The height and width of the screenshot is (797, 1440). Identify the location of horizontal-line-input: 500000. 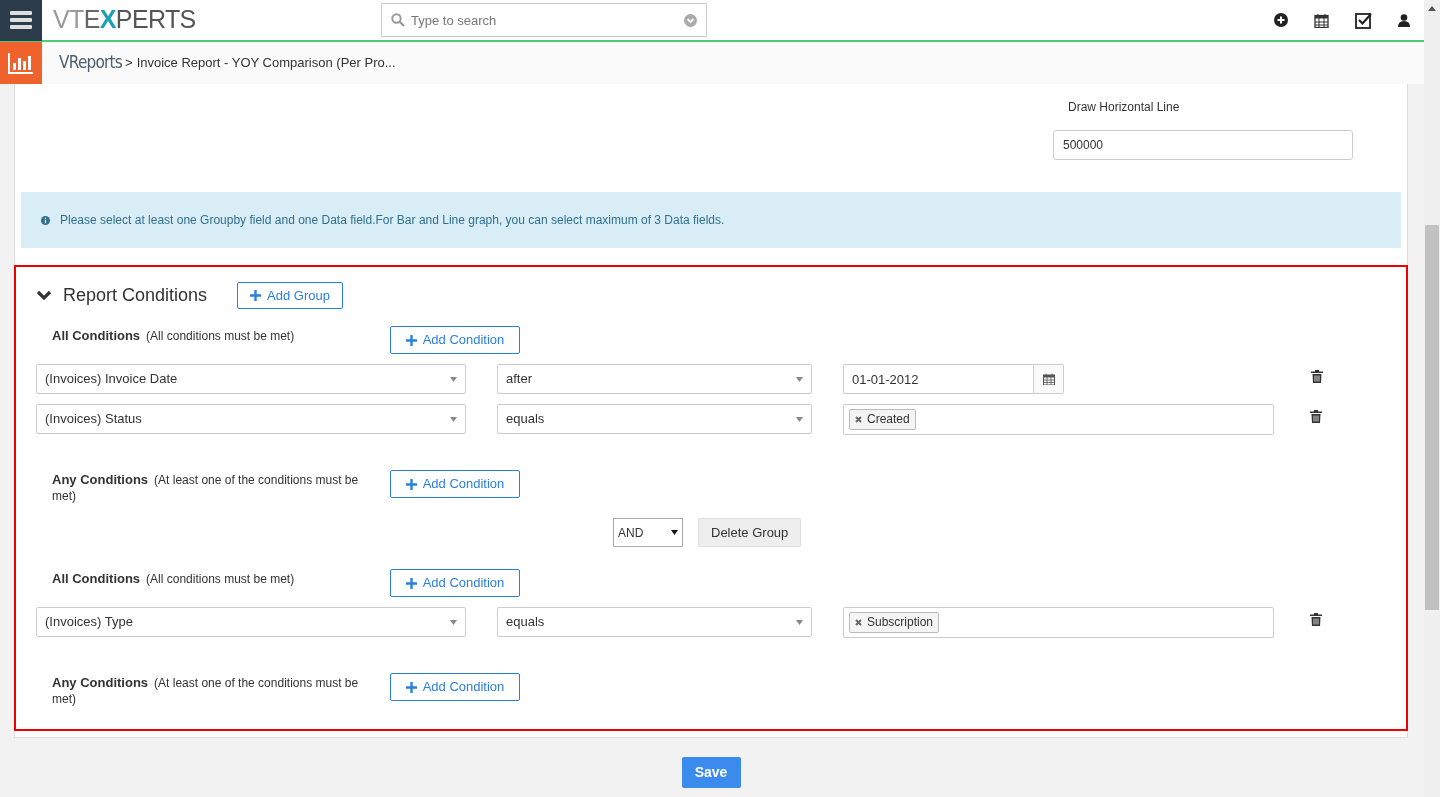
(1203, 145).